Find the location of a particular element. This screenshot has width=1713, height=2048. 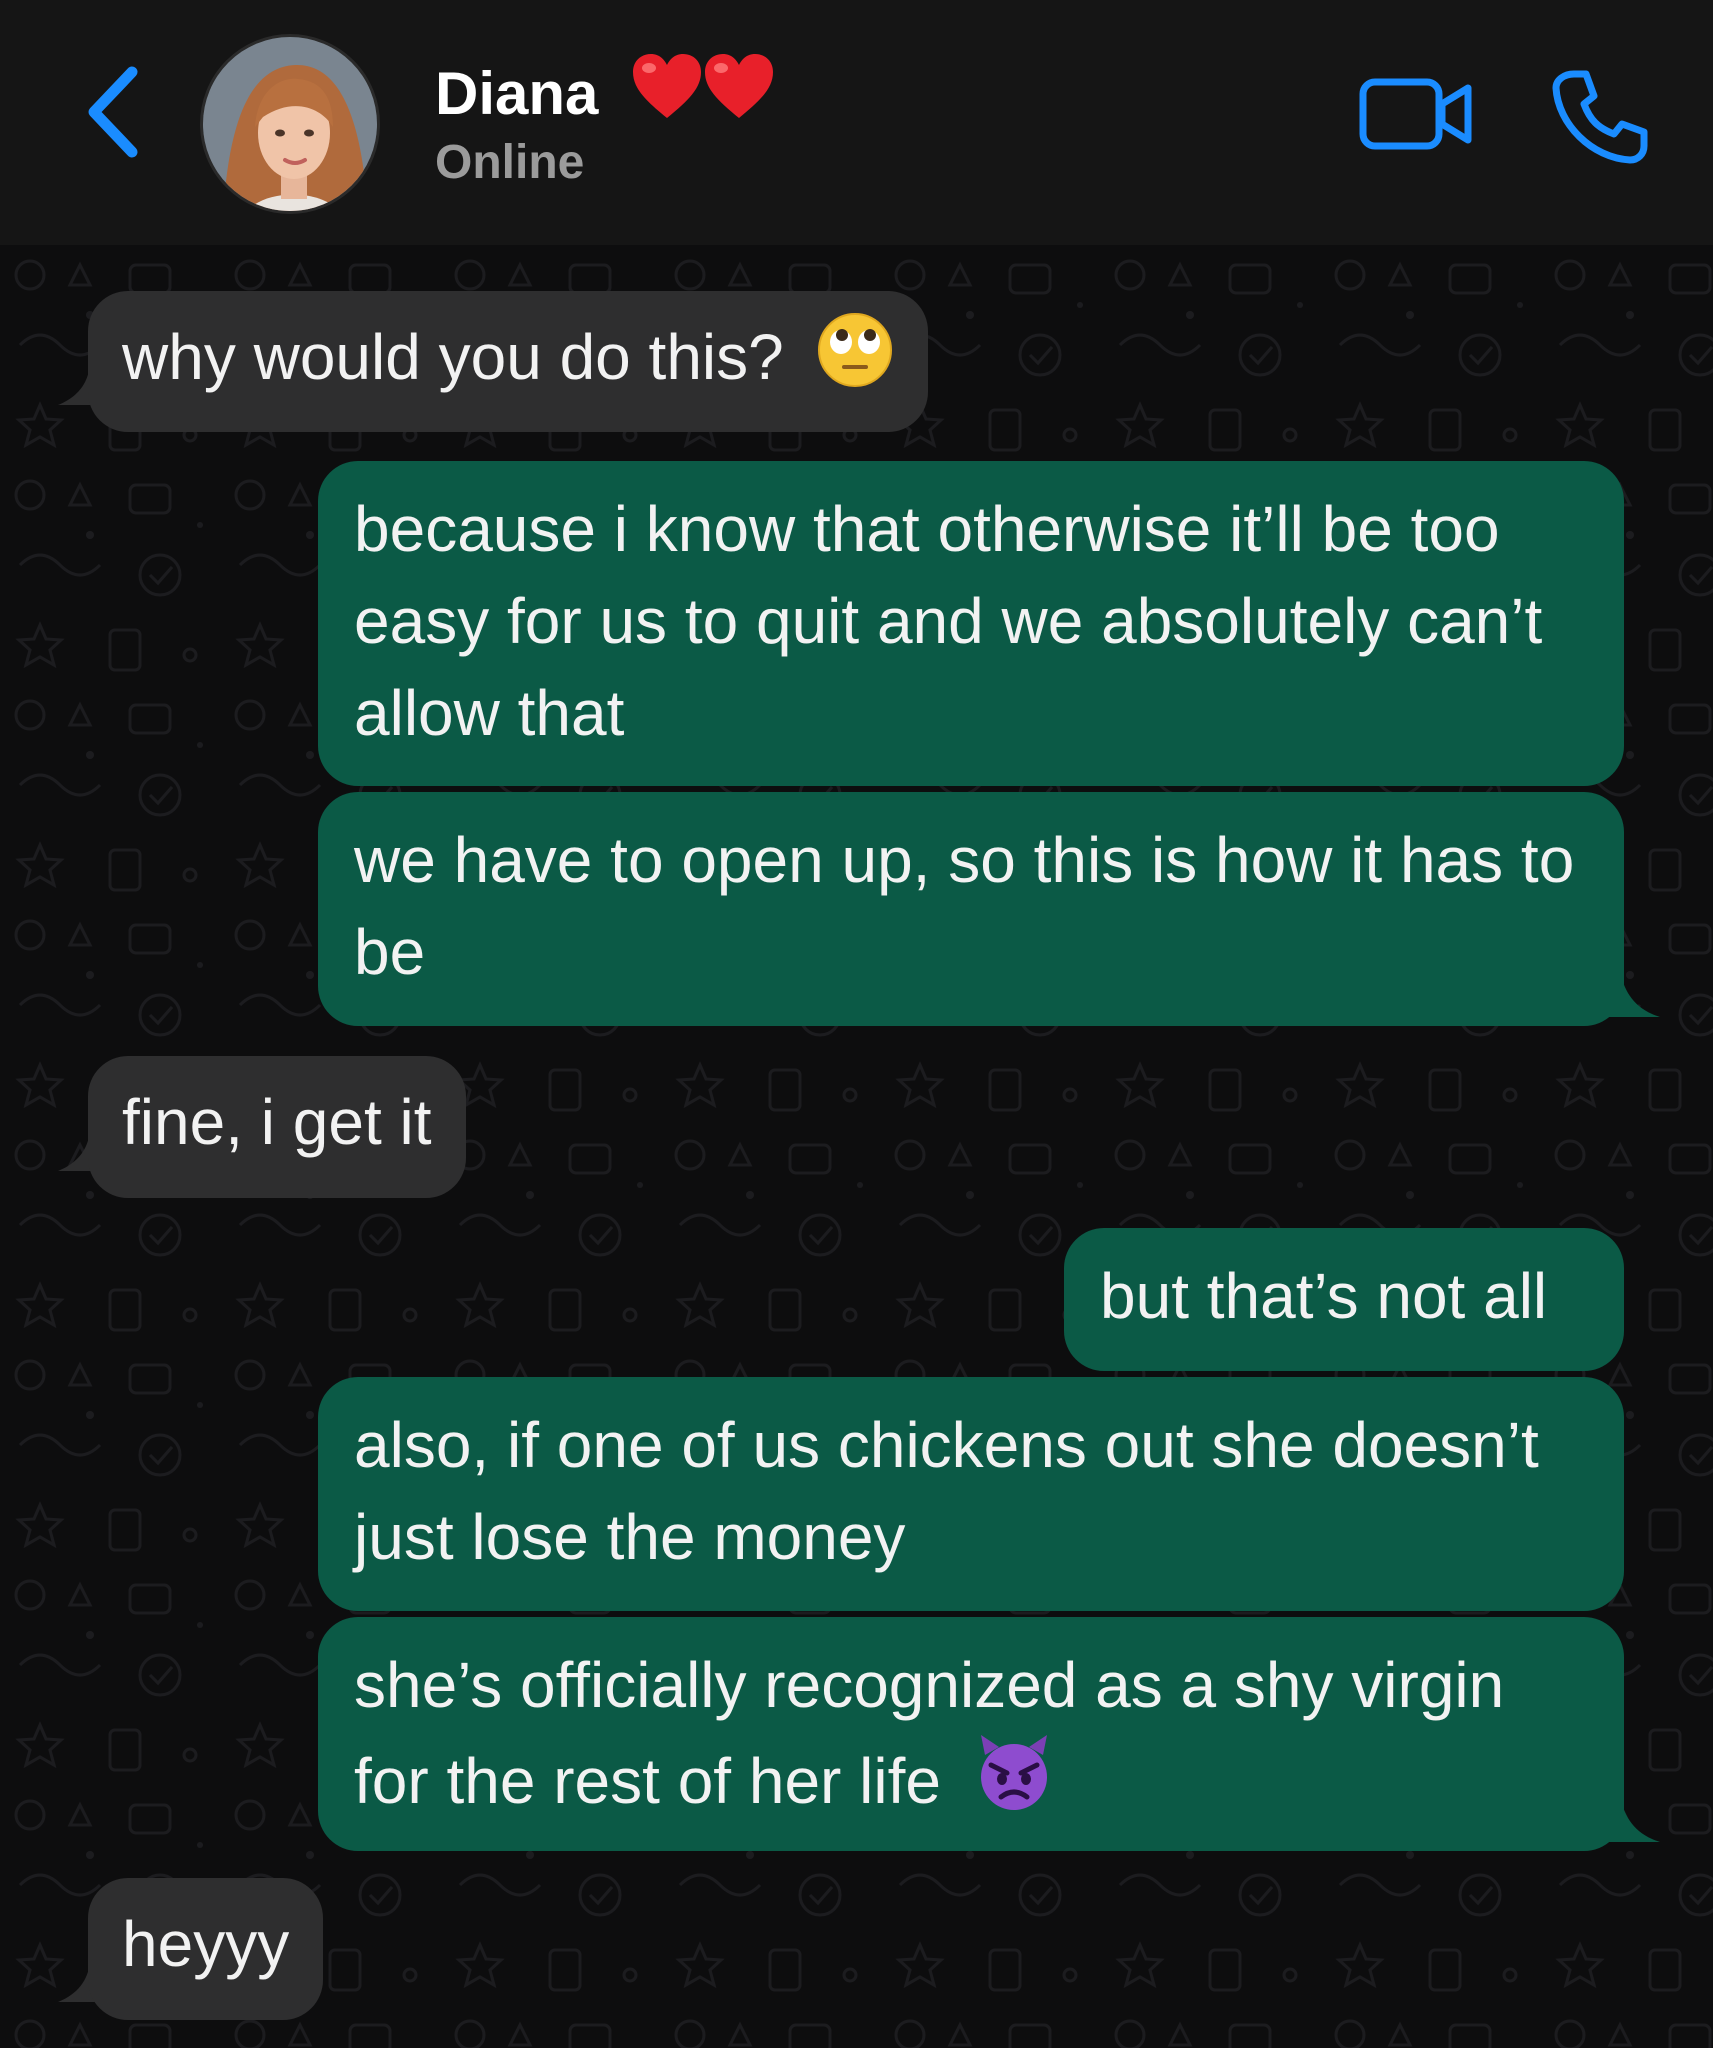

hearts-emoji is located at coordinates (704, 94).